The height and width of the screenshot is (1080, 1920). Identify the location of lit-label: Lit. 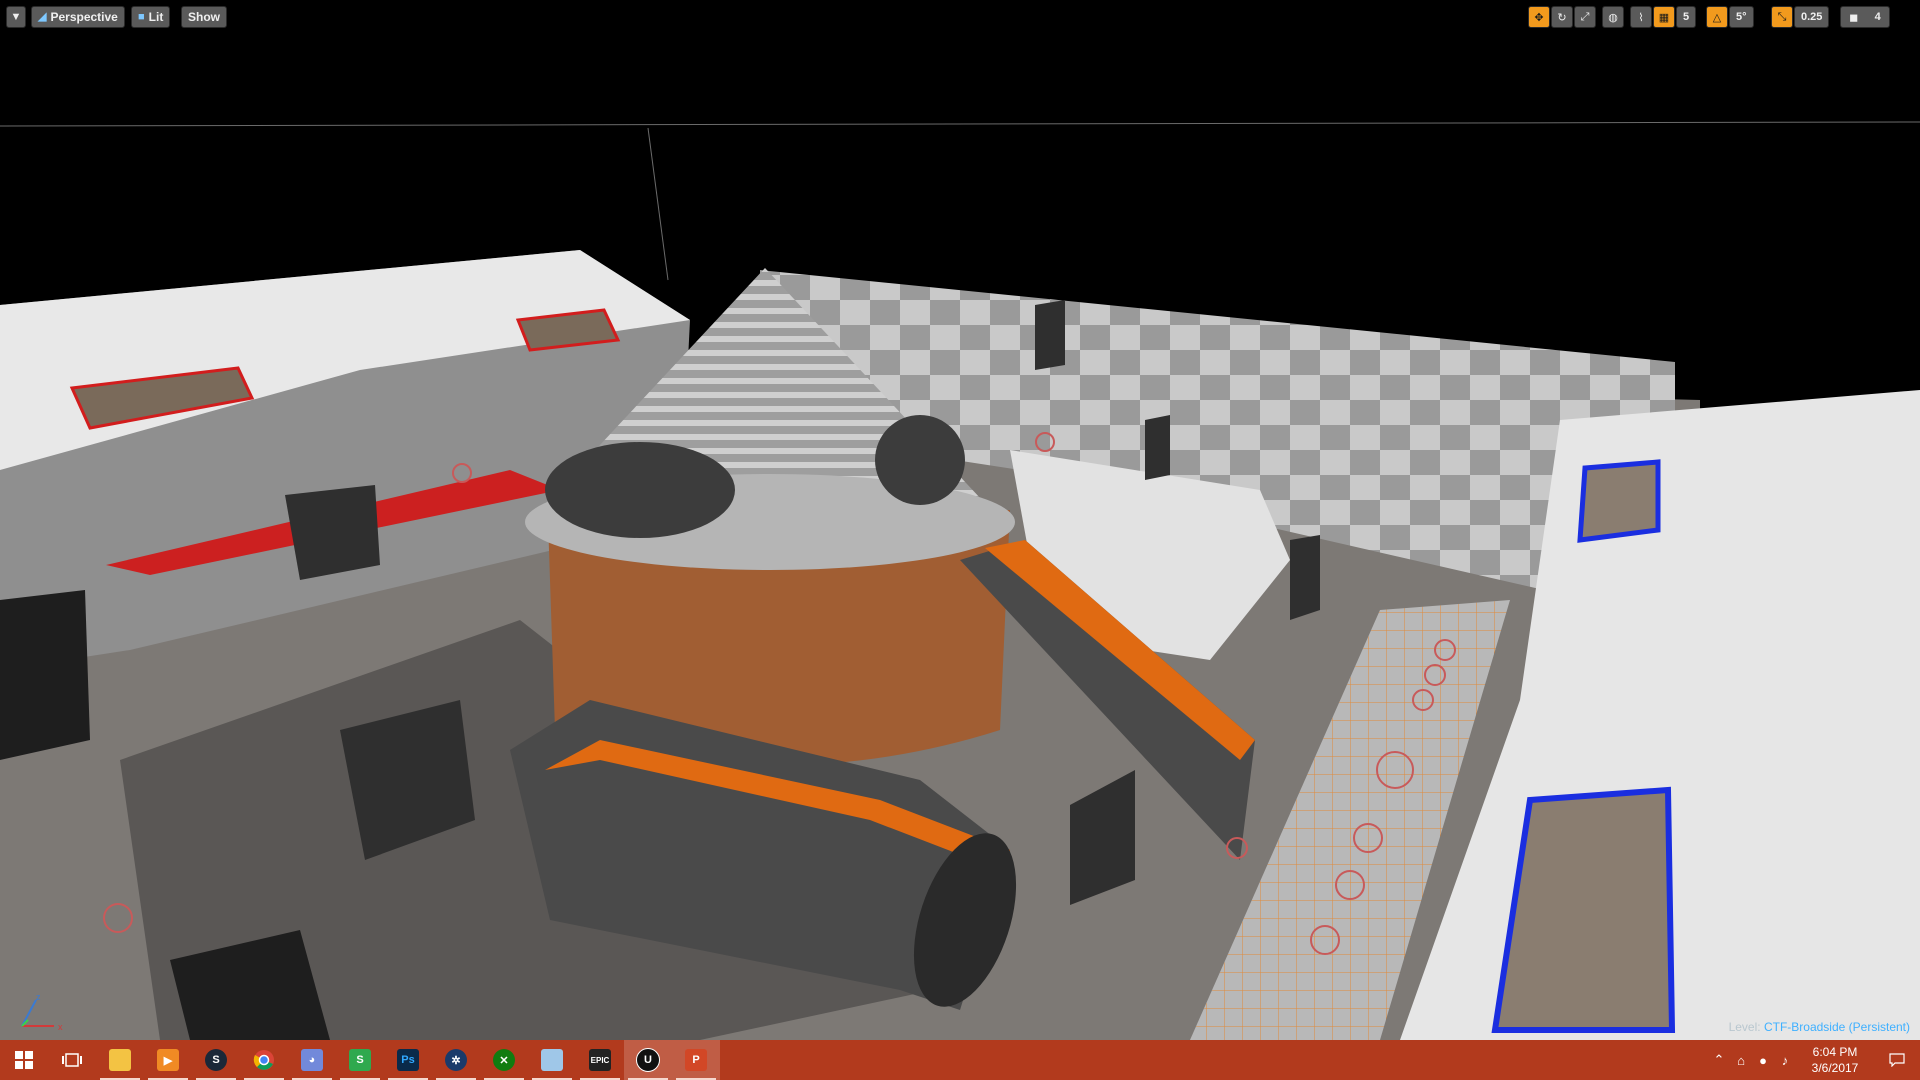
(156, 17).